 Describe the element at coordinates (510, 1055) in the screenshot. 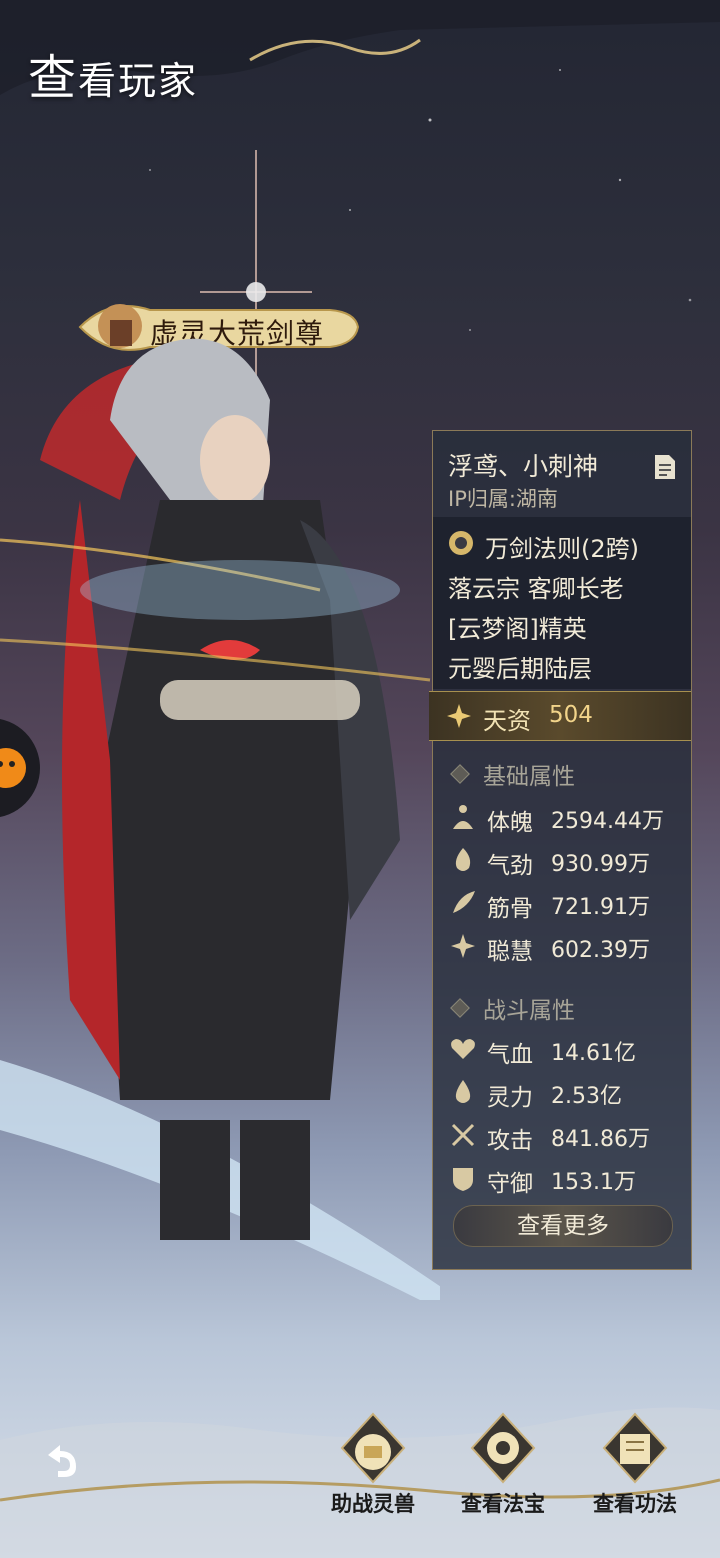

I see `stat-label: 气血` at that location.